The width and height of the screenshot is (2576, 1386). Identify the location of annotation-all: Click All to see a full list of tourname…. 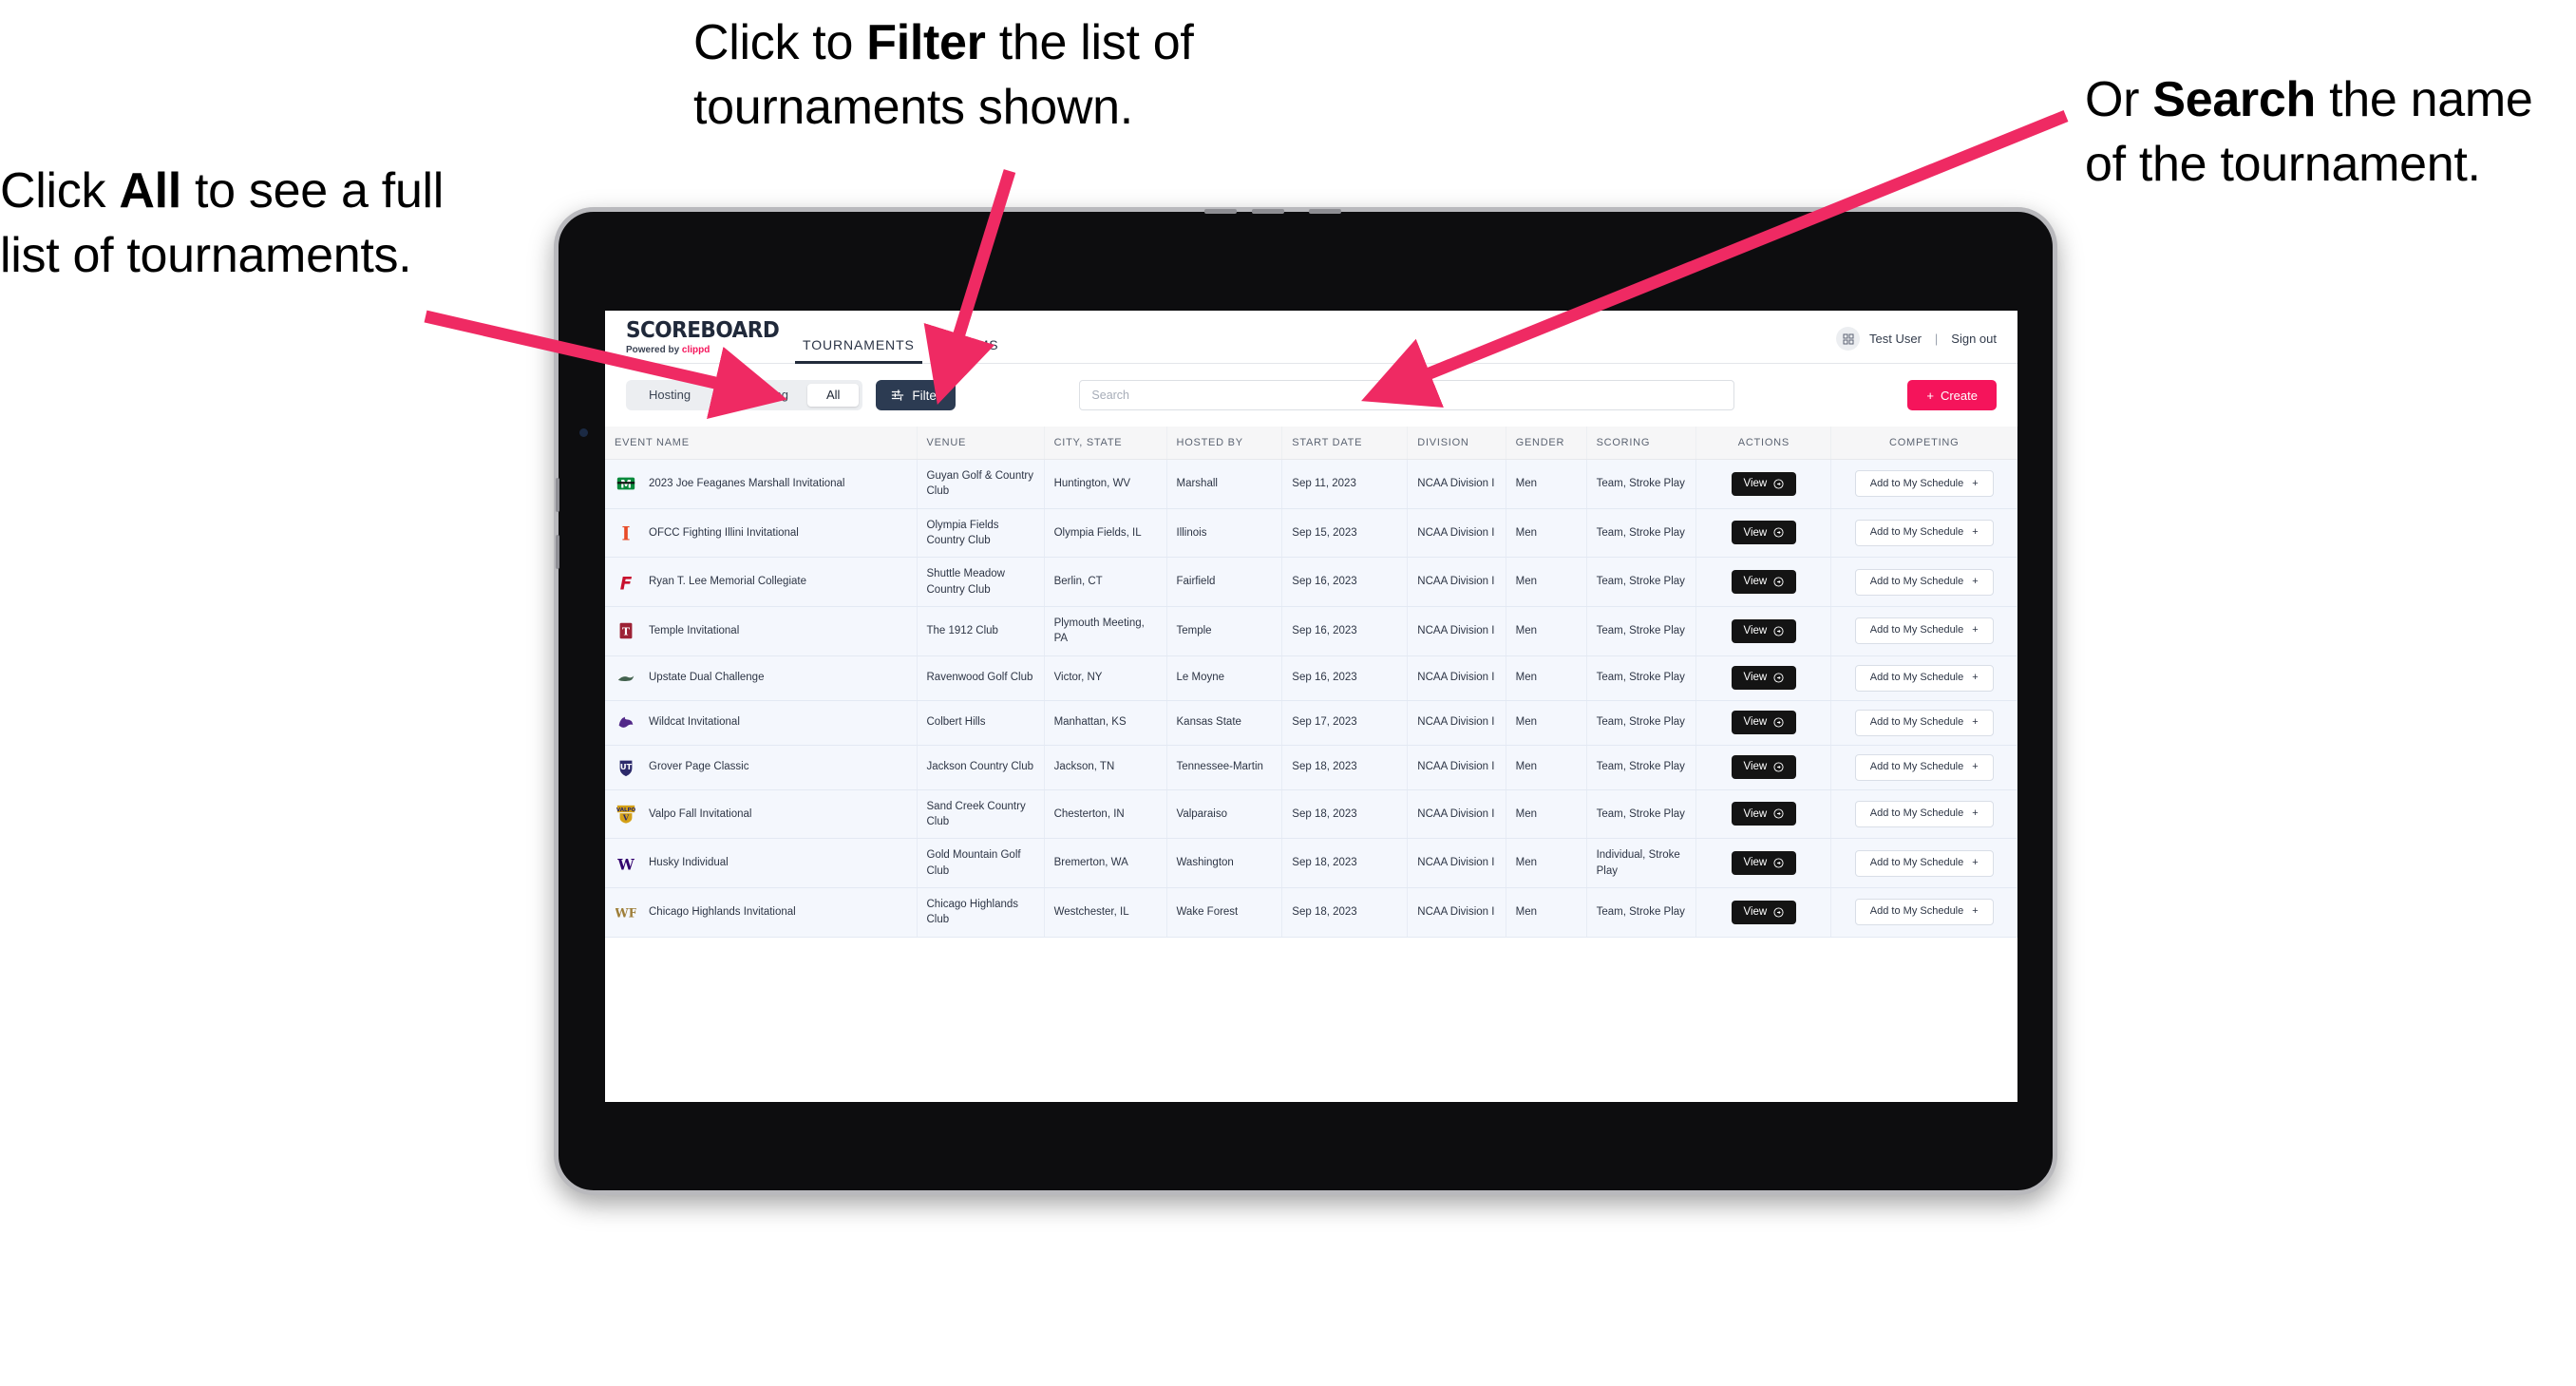
(223, 224).